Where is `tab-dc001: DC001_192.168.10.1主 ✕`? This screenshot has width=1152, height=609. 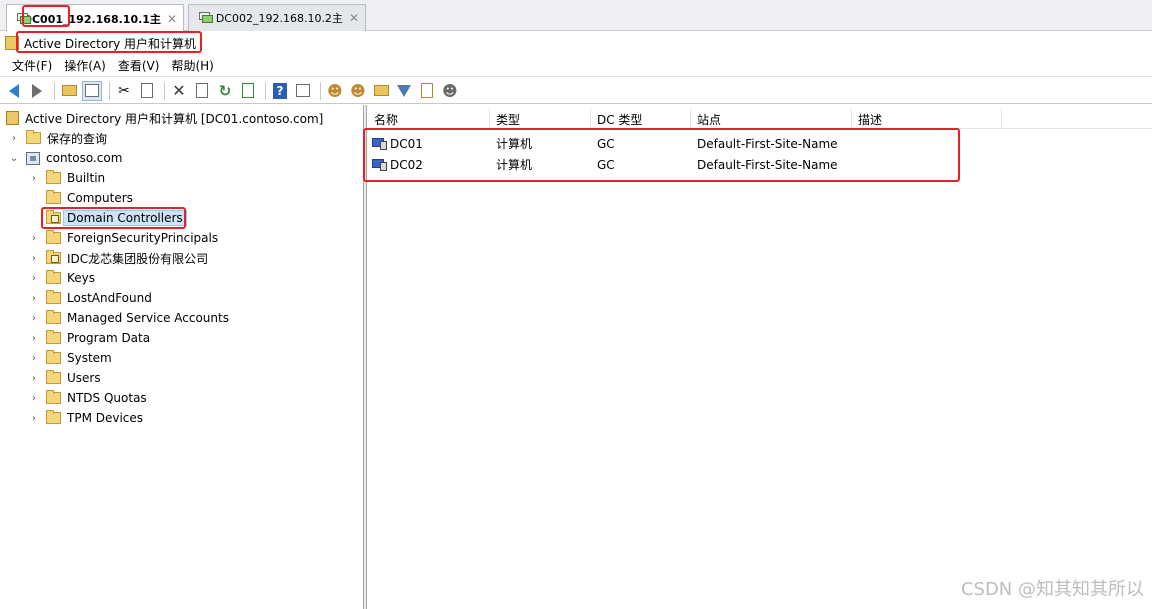 tab-dc001: DC001_192.168.10.1主 ✕ is located at coordinates (95, 18).